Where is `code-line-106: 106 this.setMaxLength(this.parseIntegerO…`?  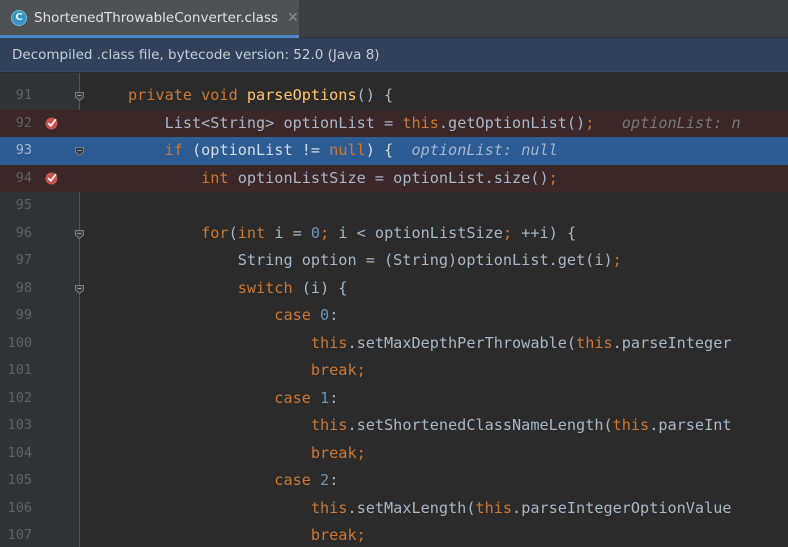 code-line-106: 106 this.setMaxLength(this.parseIntegerO… is located at coordinates (394, 509).